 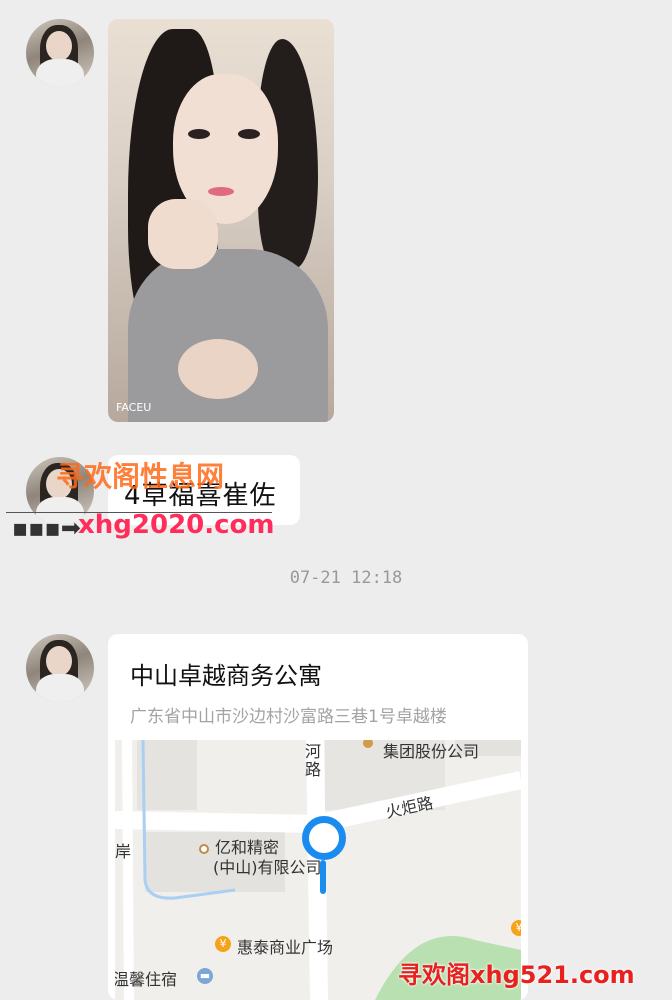 I want to click on photo-message: FACEU, so click(x=221, y=220).